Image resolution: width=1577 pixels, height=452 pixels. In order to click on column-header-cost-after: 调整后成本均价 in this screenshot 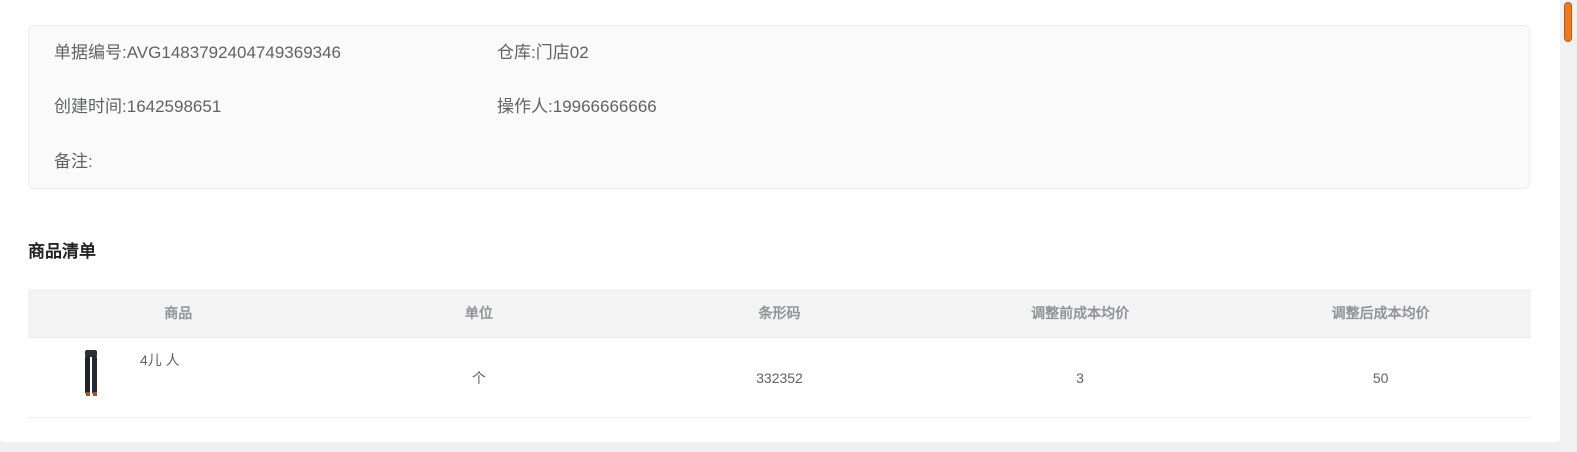, I will do `click(1380, 313)`.